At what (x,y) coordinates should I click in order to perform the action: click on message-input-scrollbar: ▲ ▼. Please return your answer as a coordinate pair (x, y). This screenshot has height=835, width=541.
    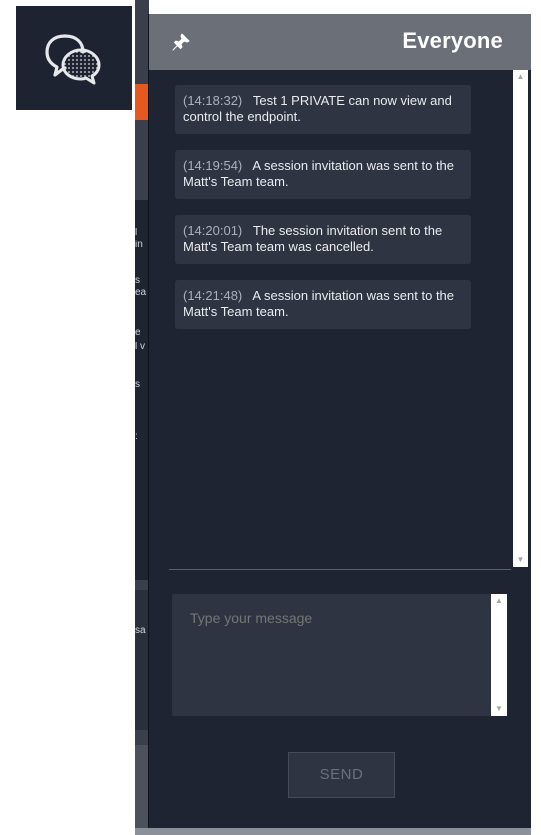
    Looking at the image, I should click on (499, 655).